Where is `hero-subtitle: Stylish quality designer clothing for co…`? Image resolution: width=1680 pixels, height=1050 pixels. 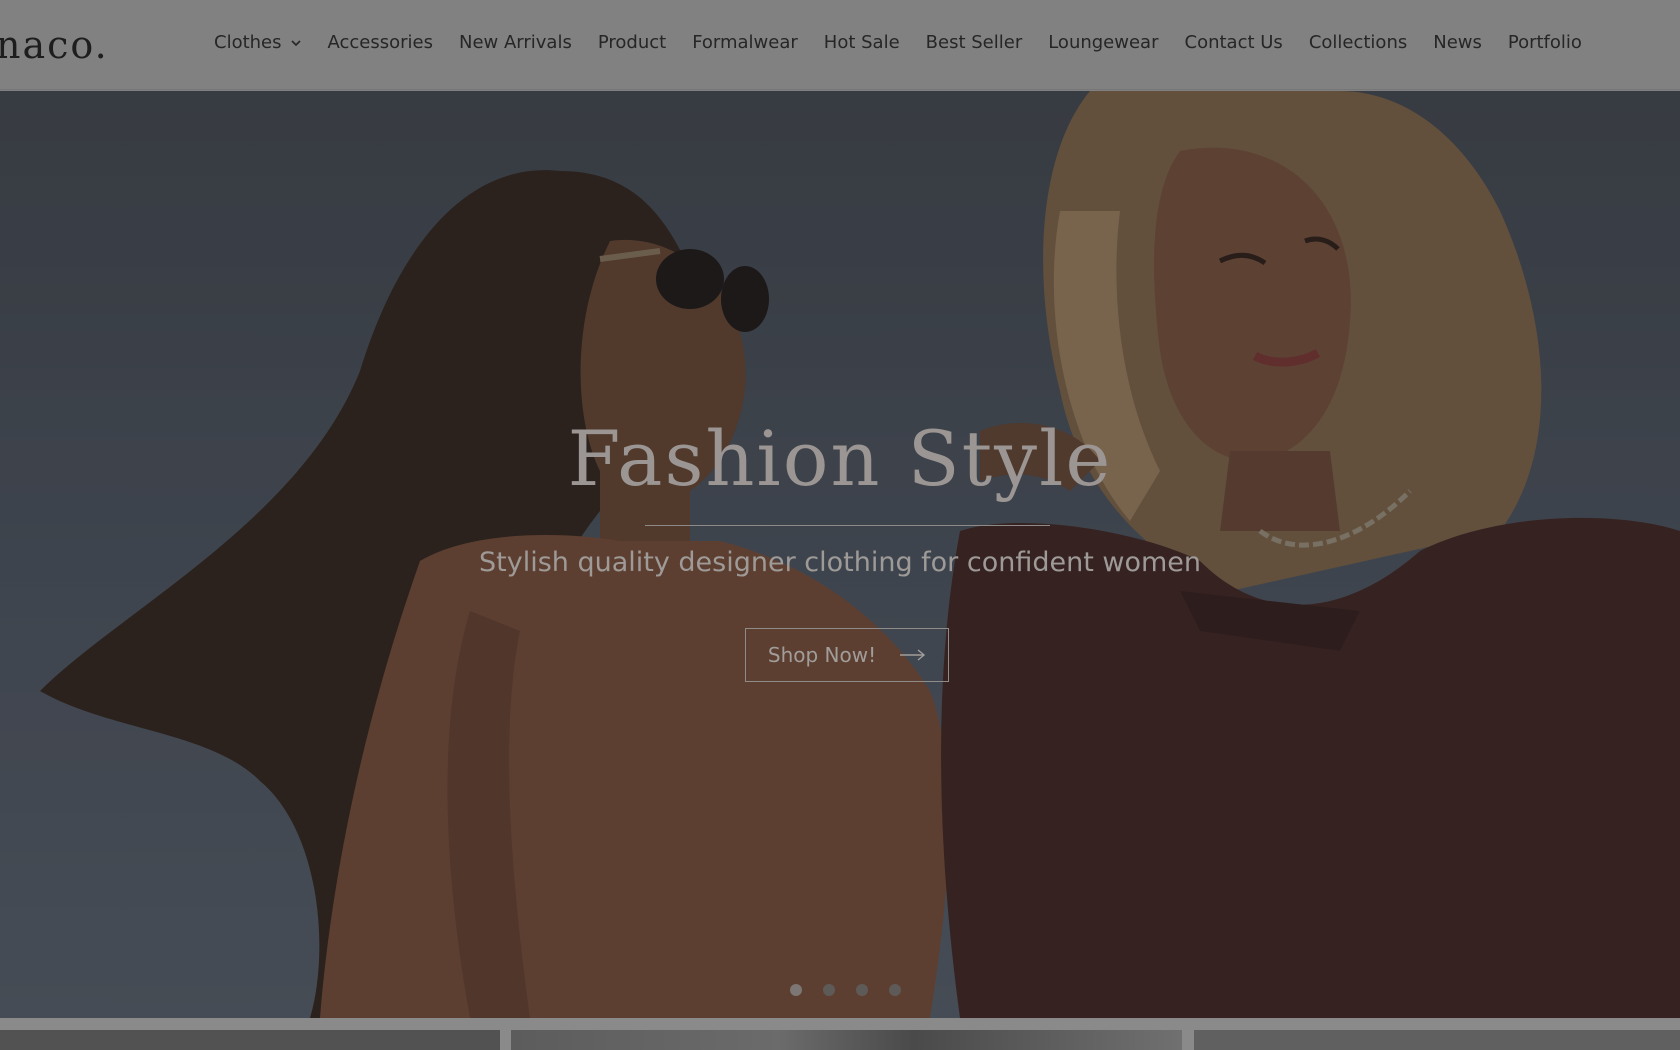
hero-subtitle: Stylish quality designer clothing for co… is located at coordinates (840, 562).